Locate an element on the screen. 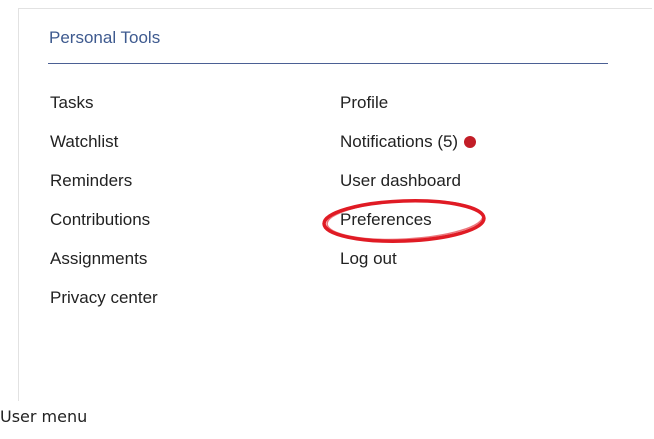  menu-item-assignments: Assignments is located at coordinates (104, 267).